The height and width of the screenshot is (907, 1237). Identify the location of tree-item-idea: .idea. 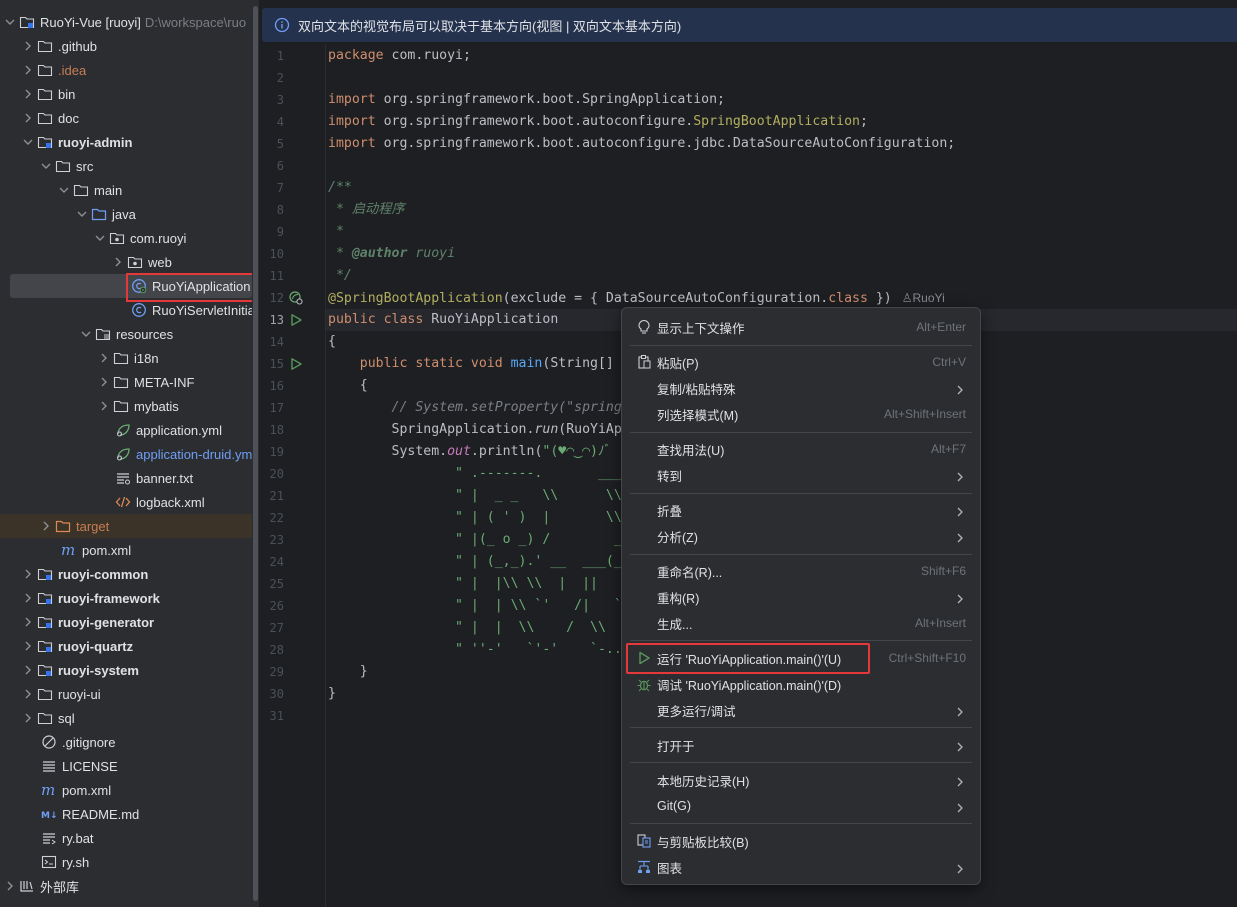
(126, 70).